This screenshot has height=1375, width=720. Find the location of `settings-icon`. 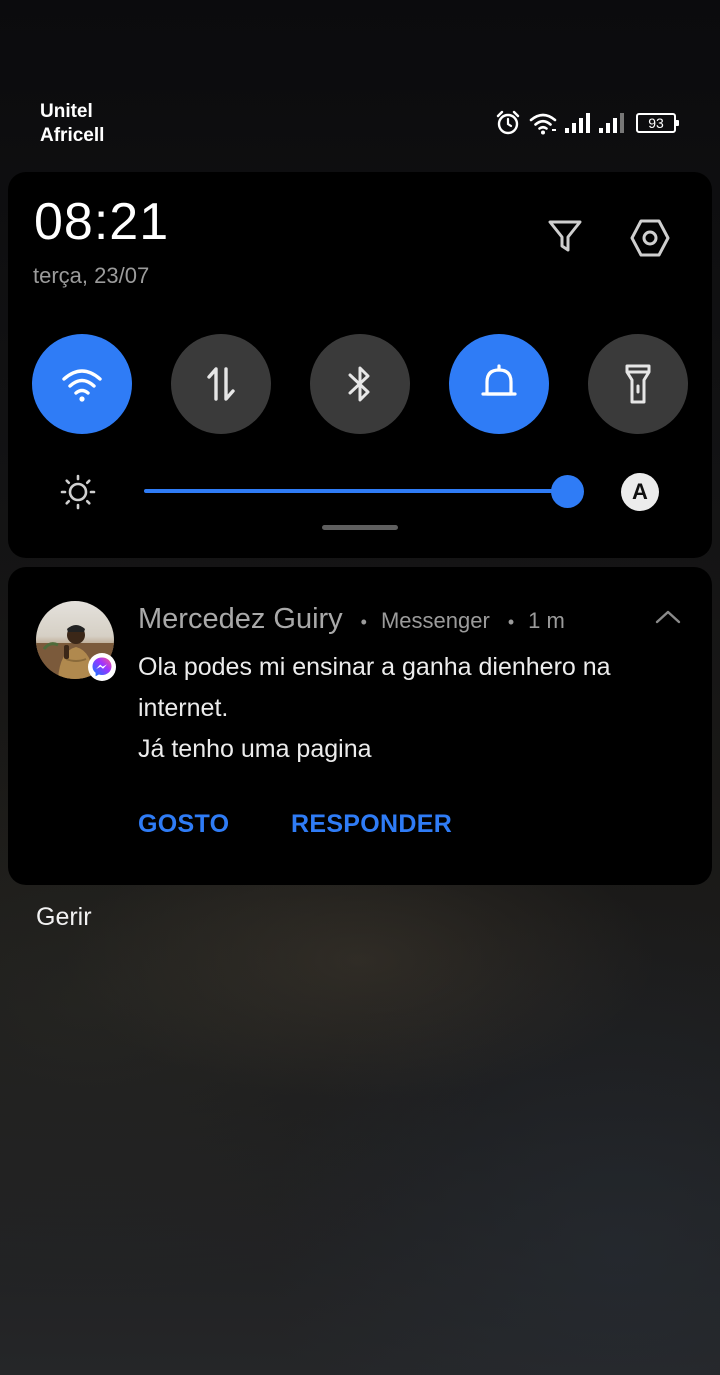

settings-icon is located at coordinates (650, 238).